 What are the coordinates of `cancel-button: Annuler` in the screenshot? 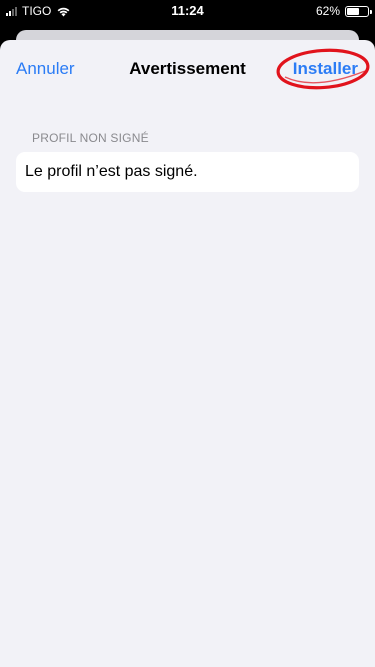 It's located at (45, 69).